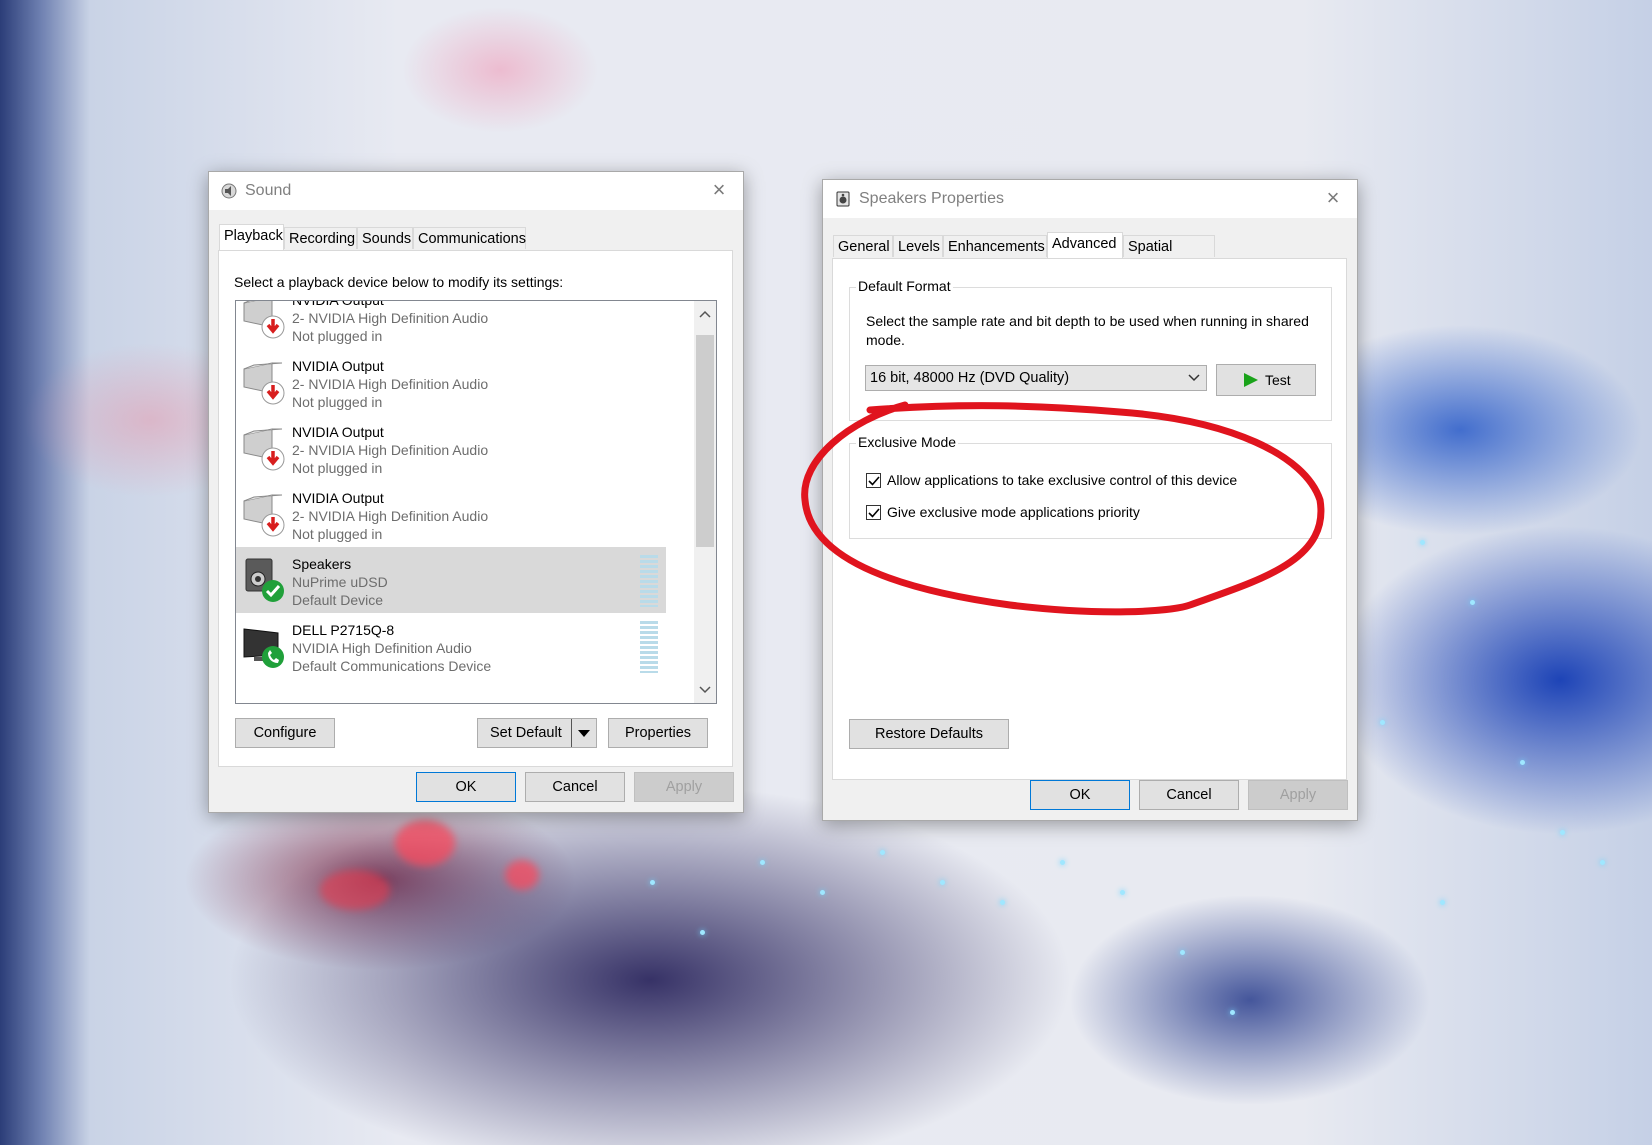 The width and height of the screenshot is (1652, 1145). What do you see at coordinates (918, 246) in the screenshot?
I see `tab-levels: Levels` at bounding box center [918, 246].